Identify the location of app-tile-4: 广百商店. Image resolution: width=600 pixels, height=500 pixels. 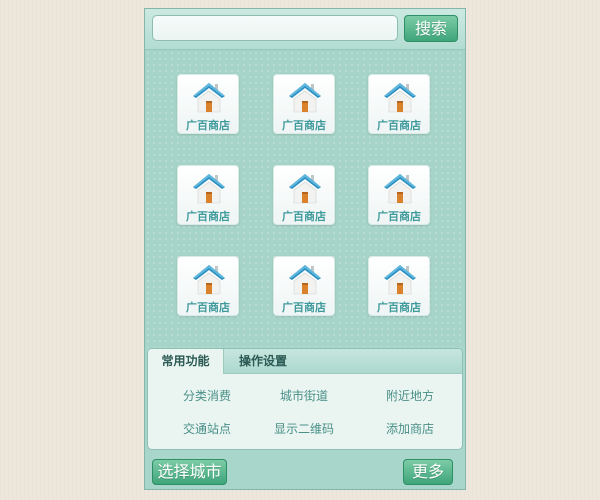
(208, 195).